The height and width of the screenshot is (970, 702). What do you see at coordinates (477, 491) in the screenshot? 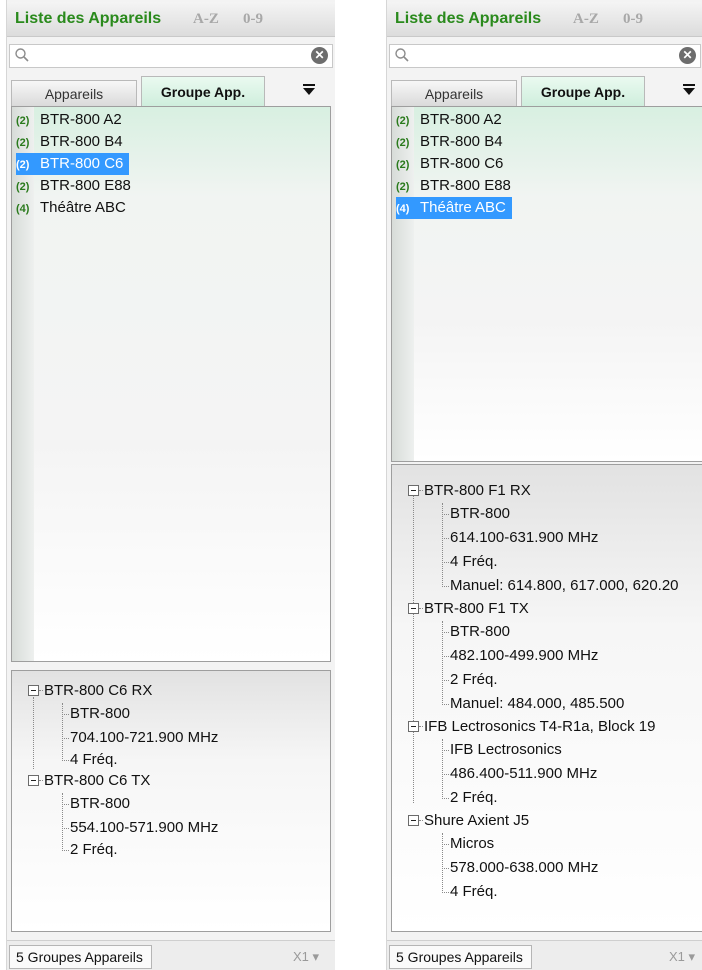
I see `tree-node-device: BTR-800 F1 RX` at bounding box center [477, 491].